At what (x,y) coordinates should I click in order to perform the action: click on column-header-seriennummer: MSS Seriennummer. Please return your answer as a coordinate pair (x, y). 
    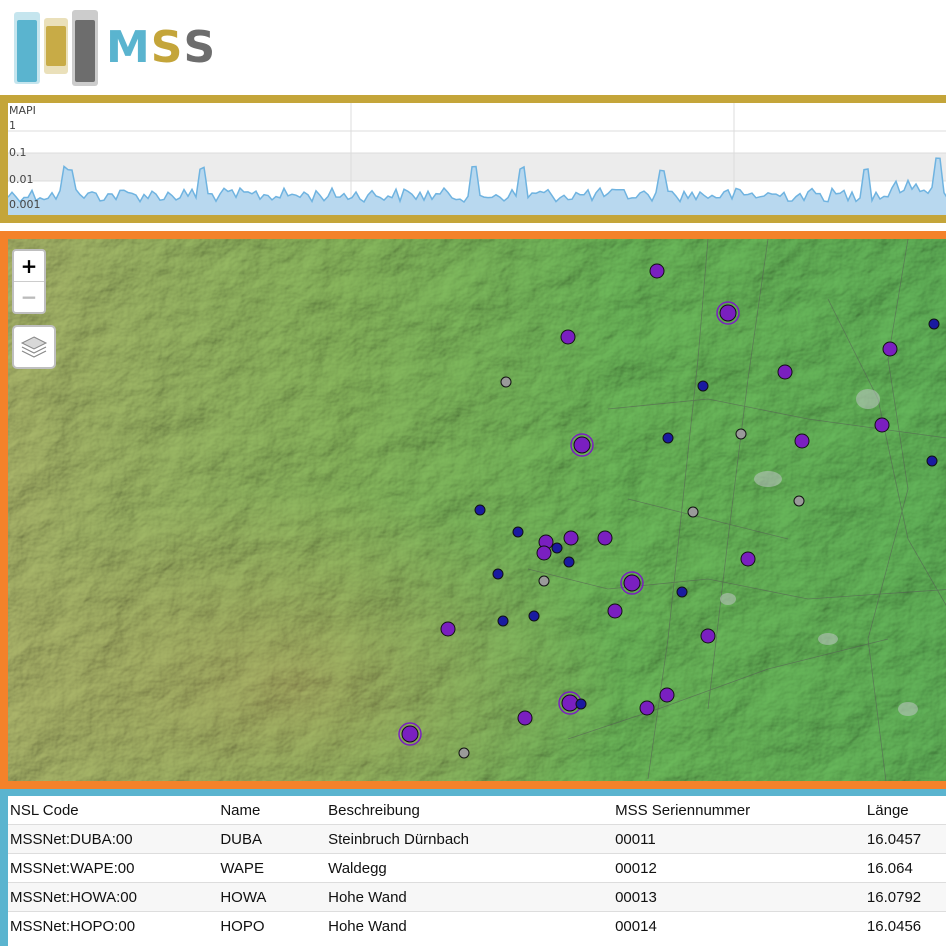
    Looking at the image, I should click on (739, 810).